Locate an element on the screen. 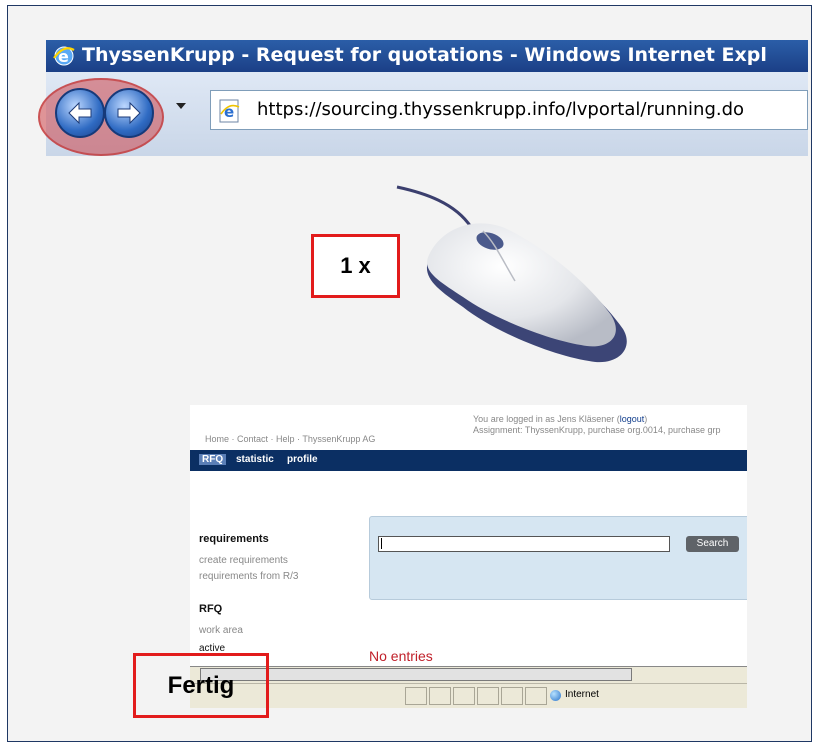  back-button is located at coordinates (80, 113).